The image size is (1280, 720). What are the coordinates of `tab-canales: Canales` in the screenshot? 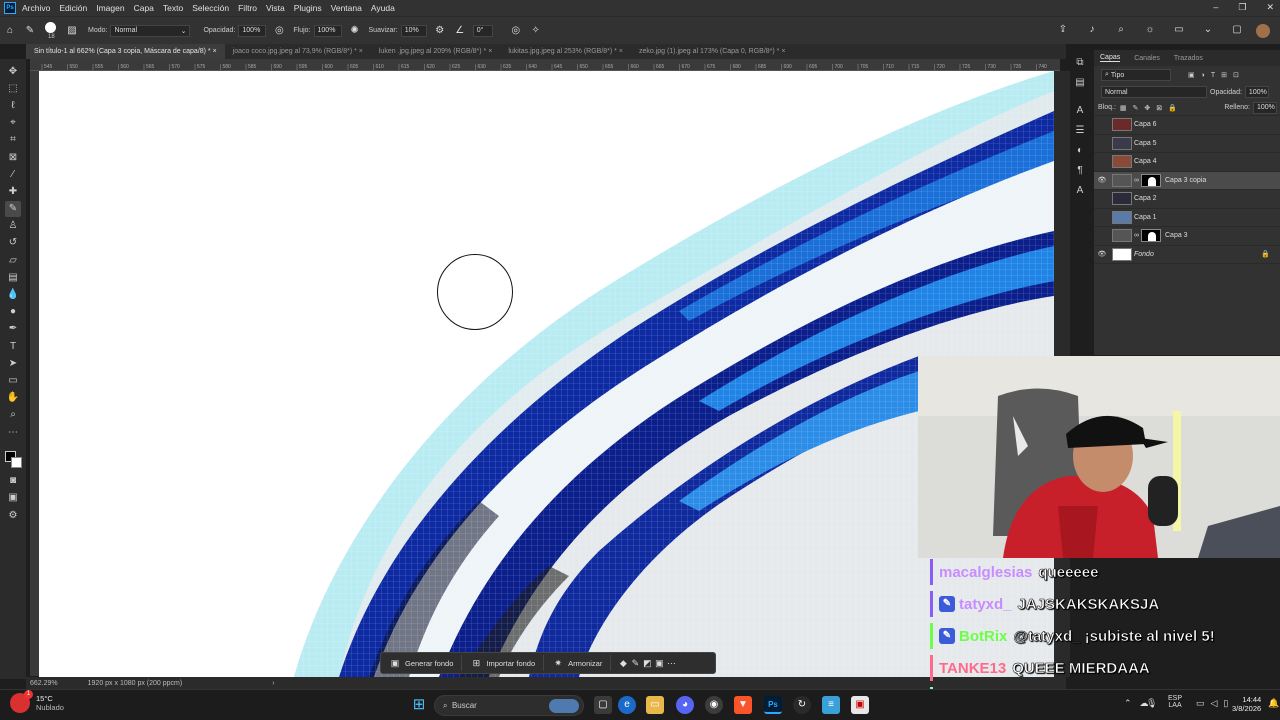 It's located at (1147, 58).